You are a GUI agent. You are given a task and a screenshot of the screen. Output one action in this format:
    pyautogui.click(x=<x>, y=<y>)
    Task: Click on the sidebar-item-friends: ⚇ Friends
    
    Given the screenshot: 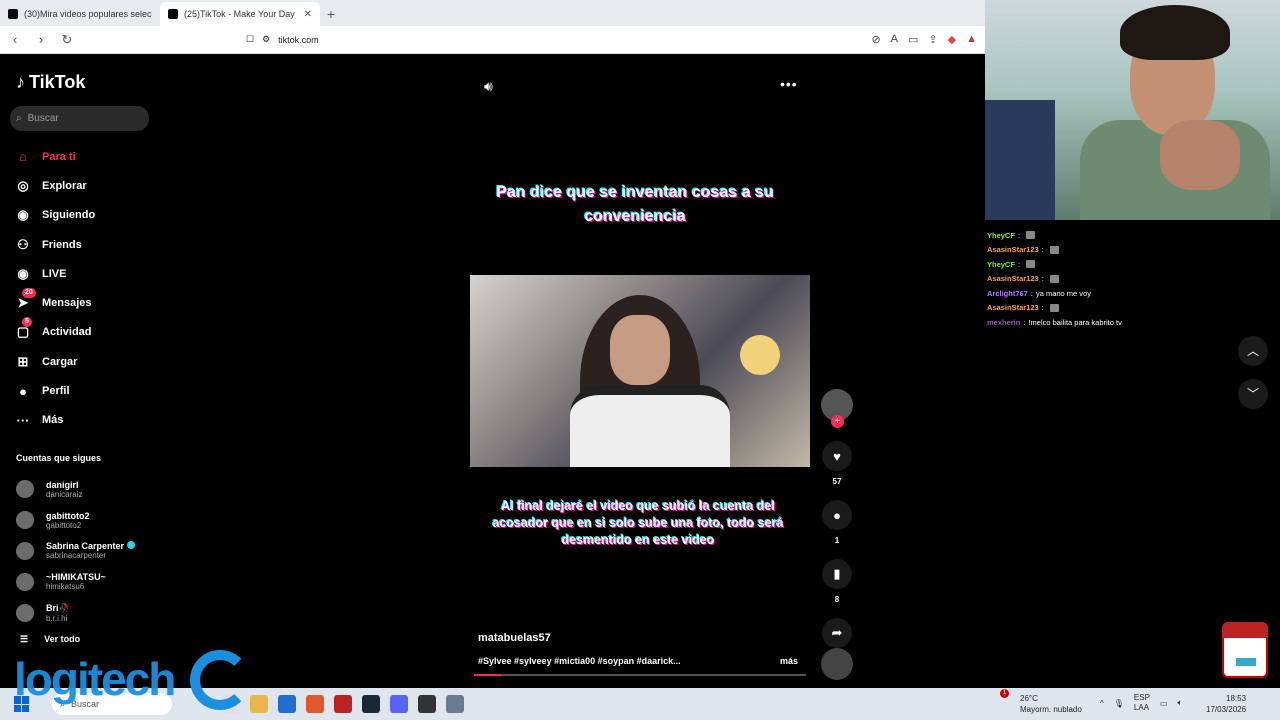 What is the action you would take?
    pyautogui.click(x=54, y=244)
    